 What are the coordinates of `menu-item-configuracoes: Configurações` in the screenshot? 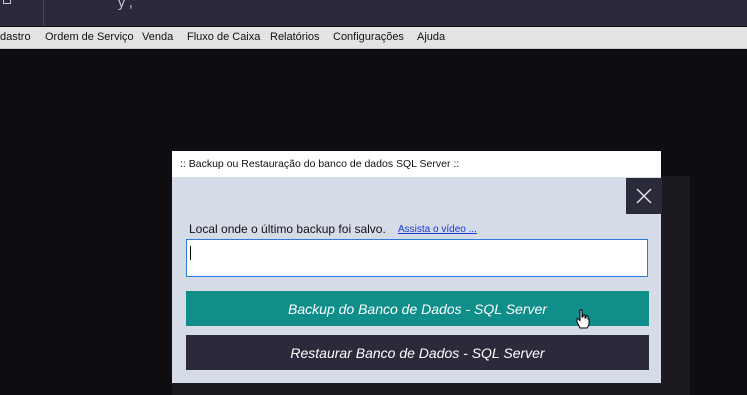 It's located at (368, 37).